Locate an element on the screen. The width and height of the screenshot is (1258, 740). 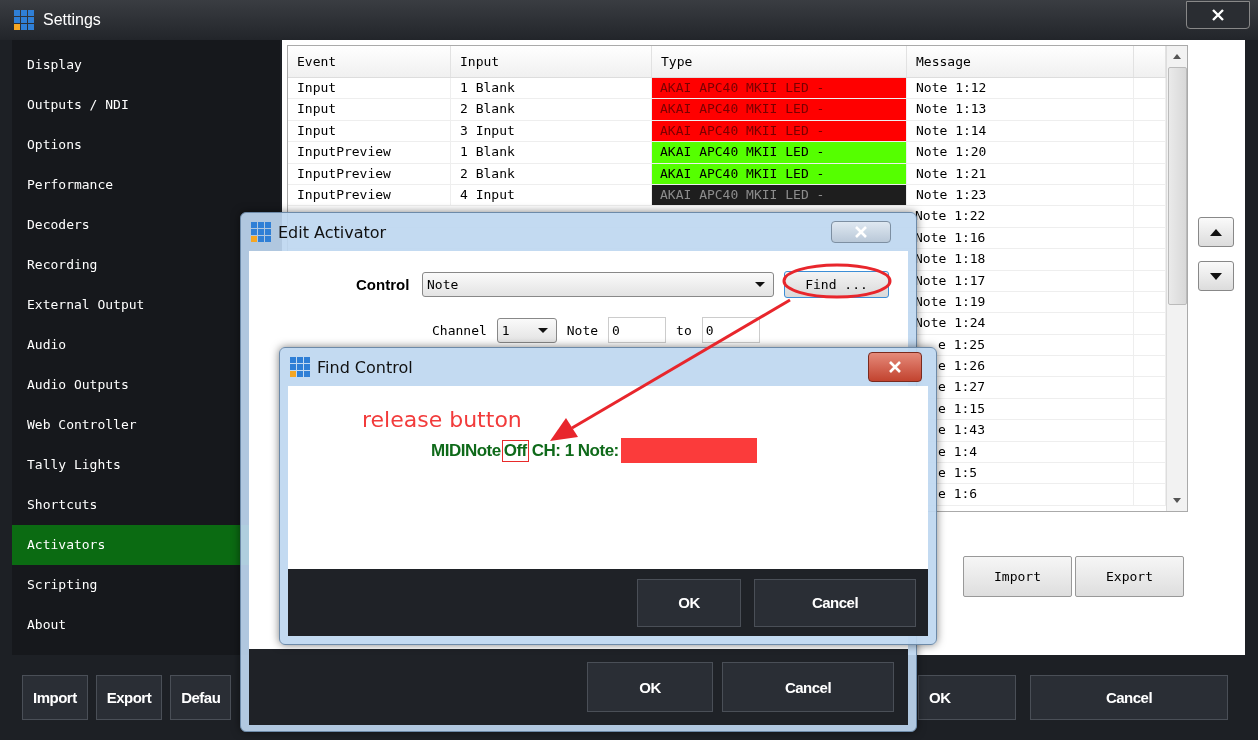
footer-button: Defau is located at coordinates (201, 697).